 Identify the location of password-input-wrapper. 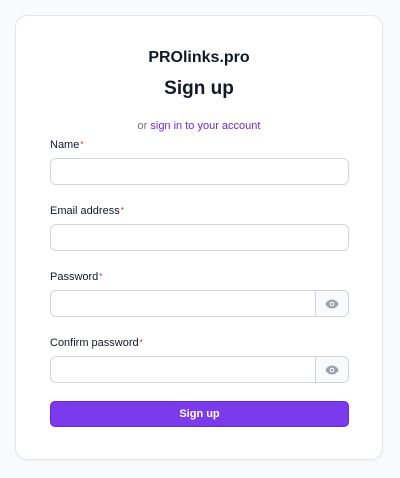
(199, 303).